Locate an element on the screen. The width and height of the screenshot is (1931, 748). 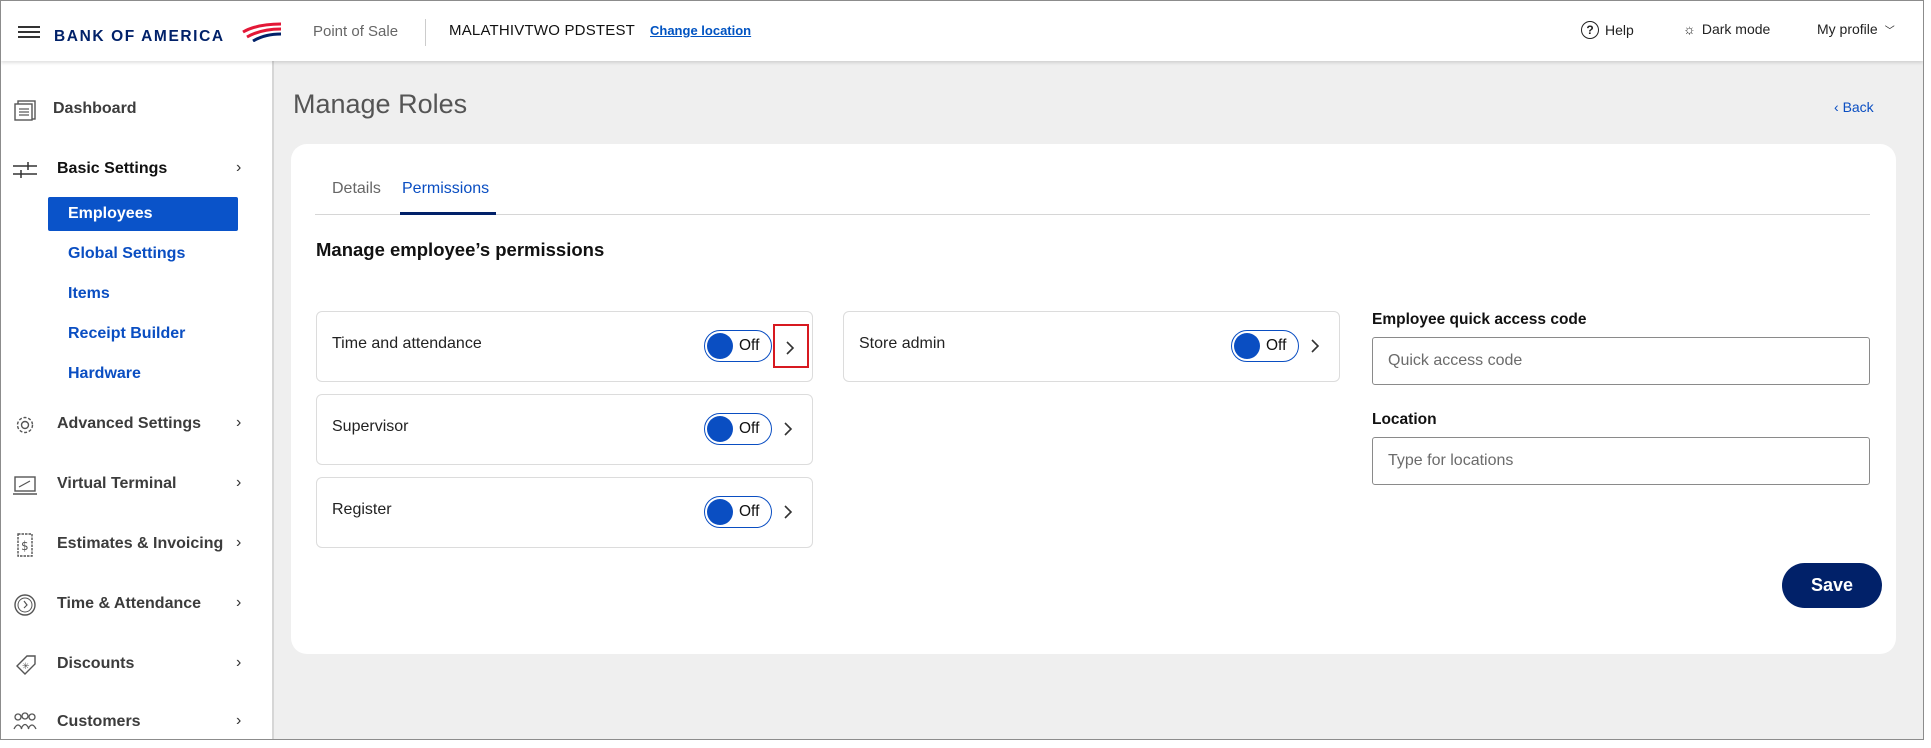
section-title: Manage employee’s permissions is located at coordinates (460, 249).